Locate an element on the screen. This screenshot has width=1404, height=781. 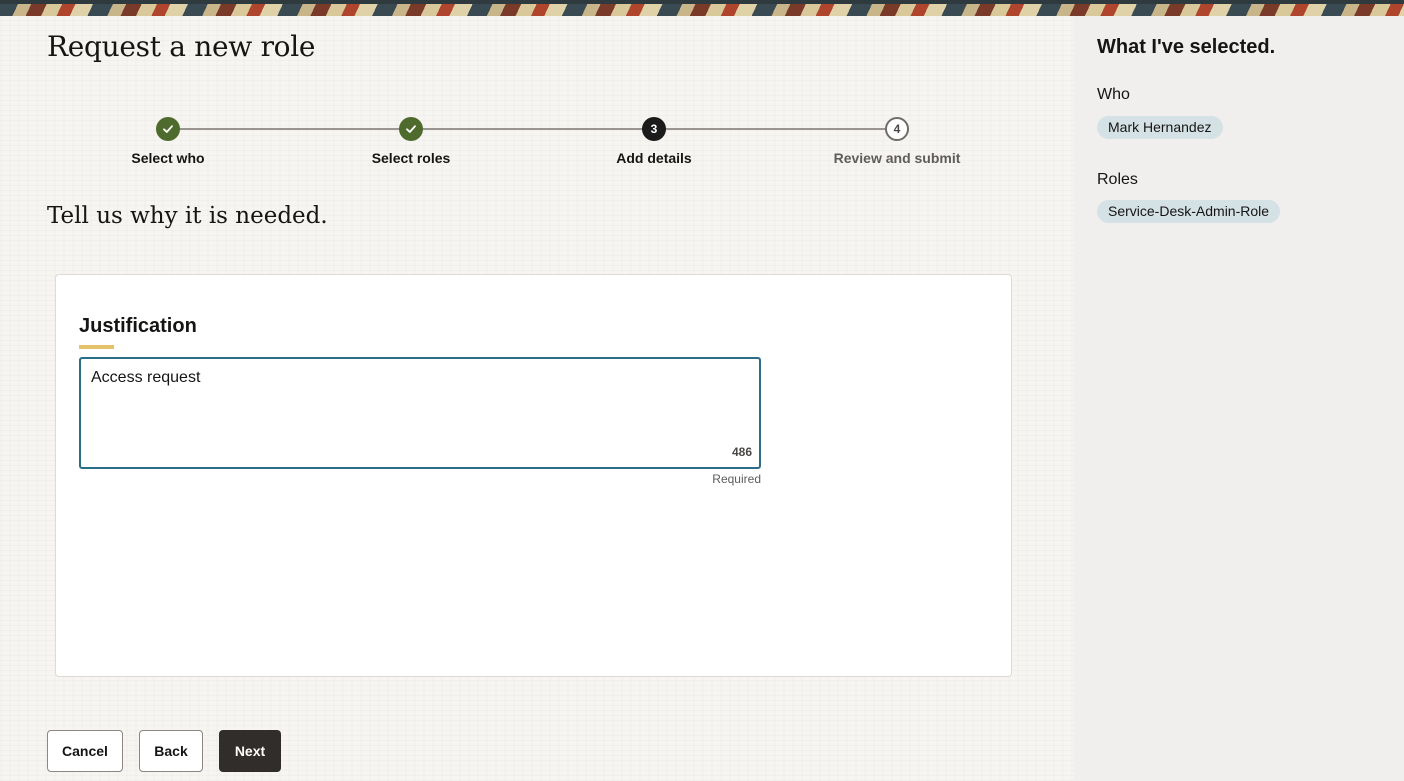
roles-label: Roles is located at coordinates (1117, 179).